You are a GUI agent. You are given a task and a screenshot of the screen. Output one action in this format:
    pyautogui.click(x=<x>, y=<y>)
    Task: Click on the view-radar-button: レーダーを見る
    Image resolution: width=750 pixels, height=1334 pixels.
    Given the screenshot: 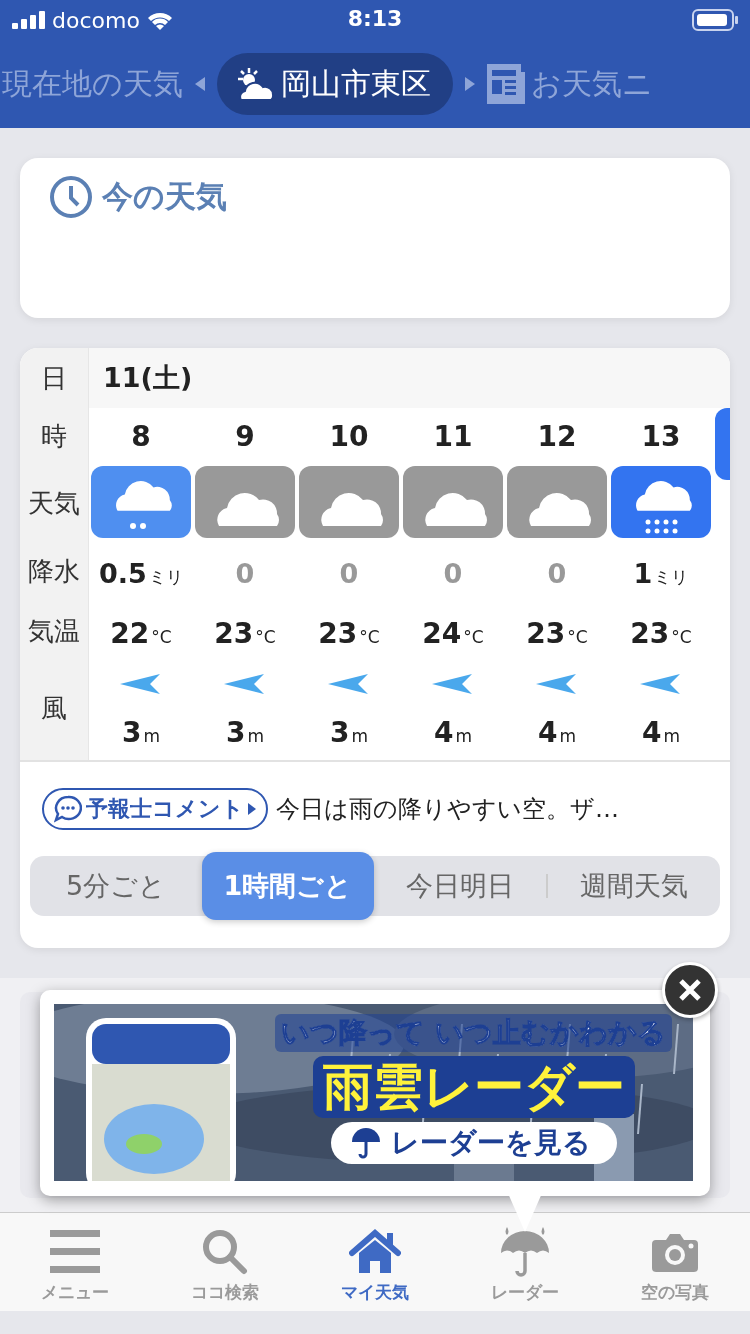 What is the action you would take?
    pyautogui.click(x=473, y=1143)
    